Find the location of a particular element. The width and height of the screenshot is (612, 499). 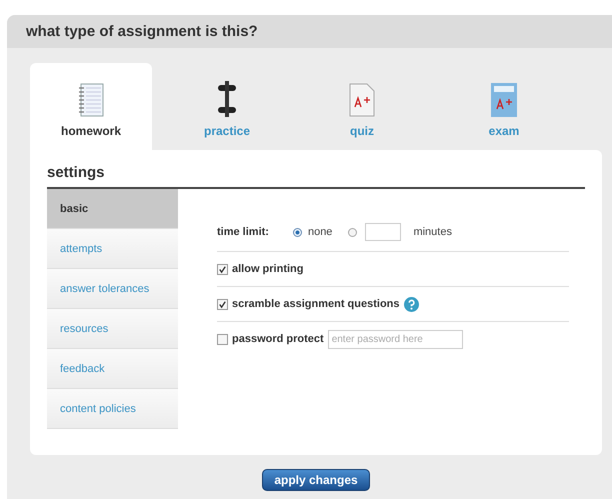

radio-label: none is located at coordinates (320, 232).